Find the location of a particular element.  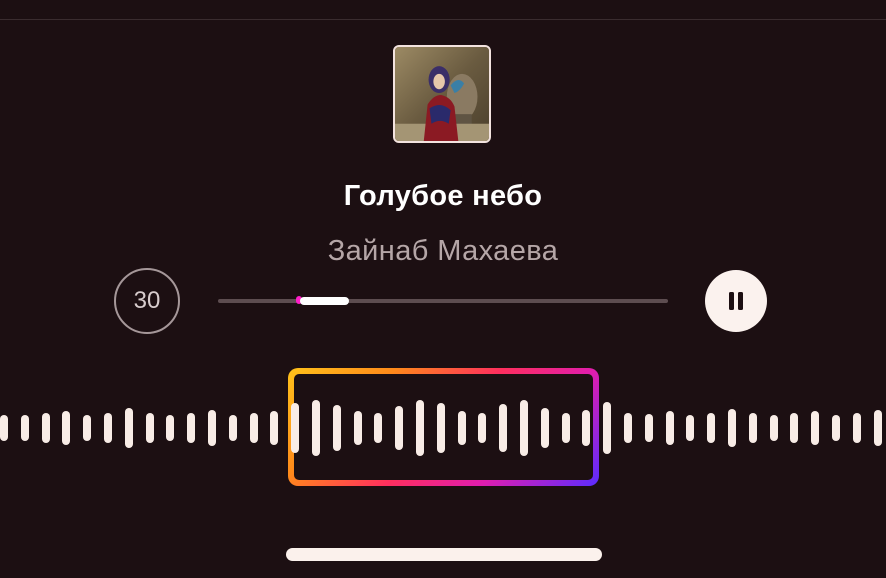

skip-30-button: 30 is located at coordinates (147, 301).